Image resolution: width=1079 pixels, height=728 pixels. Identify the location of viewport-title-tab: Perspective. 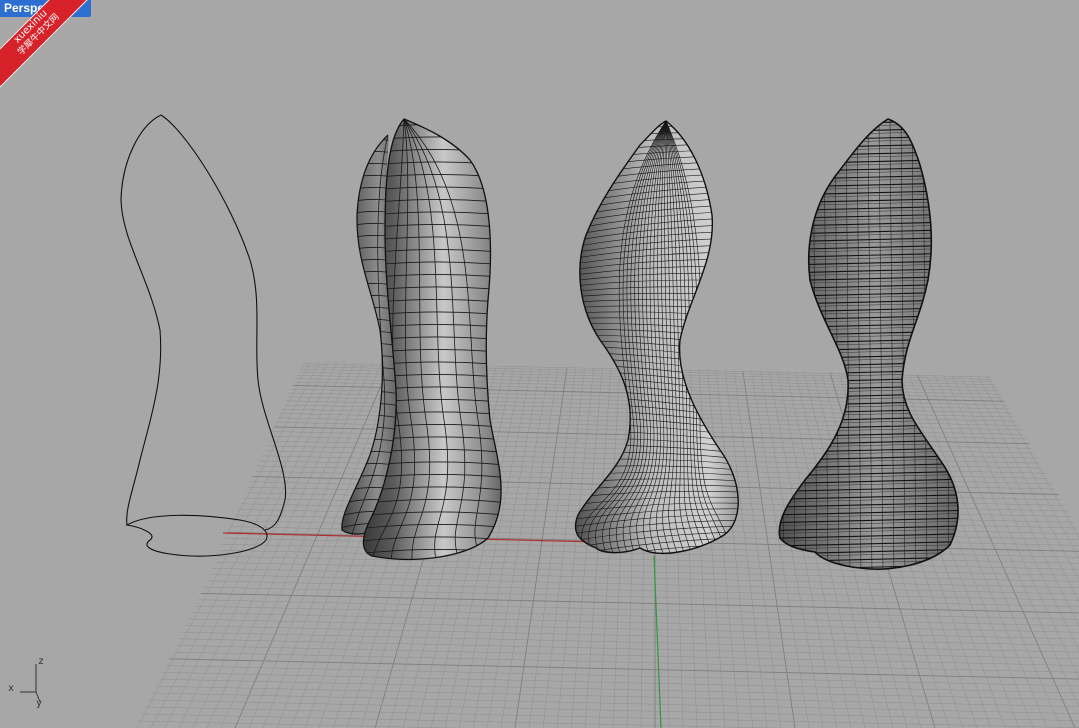
(45, 8).